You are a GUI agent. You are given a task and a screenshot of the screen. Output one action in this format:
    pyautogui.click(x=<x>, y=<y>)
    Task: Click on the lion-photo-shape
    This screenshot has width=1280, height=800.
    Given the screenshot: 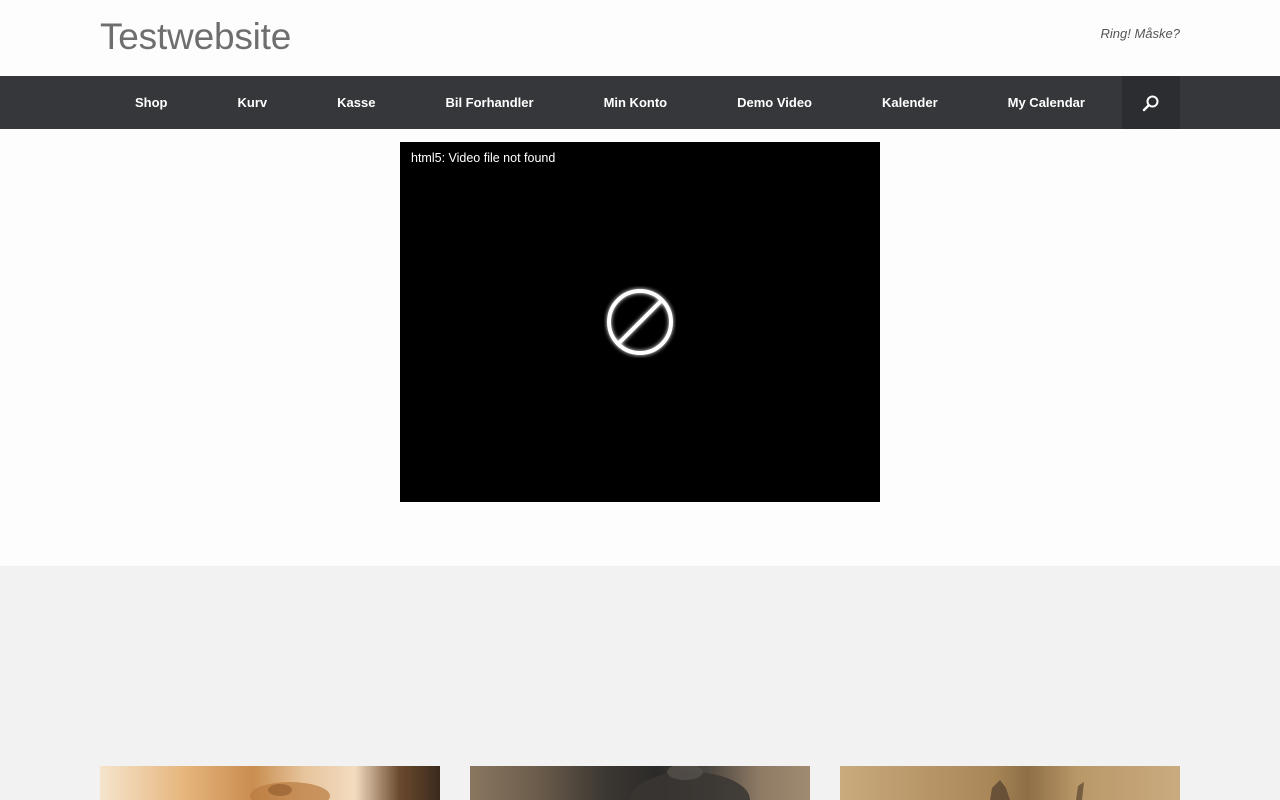 What is the action you would take?
    pyautogui.click(x=290, y=791)
    